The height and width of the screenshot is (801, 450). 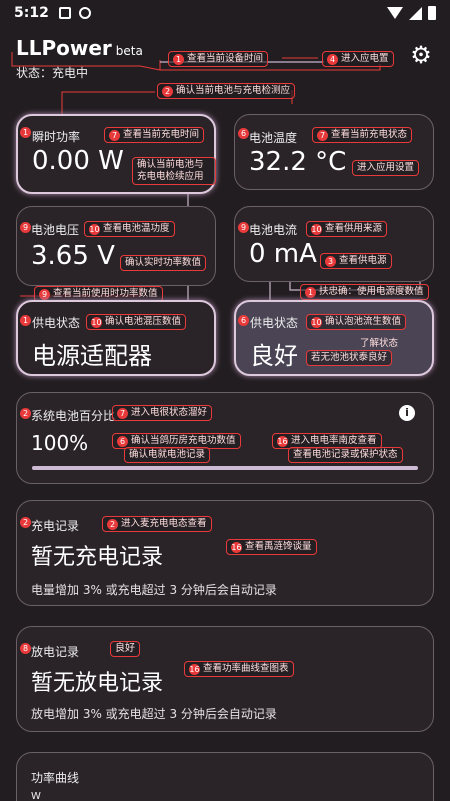 I want to click on settings-gear-icon: ⚙, so click(x=421, y=55).